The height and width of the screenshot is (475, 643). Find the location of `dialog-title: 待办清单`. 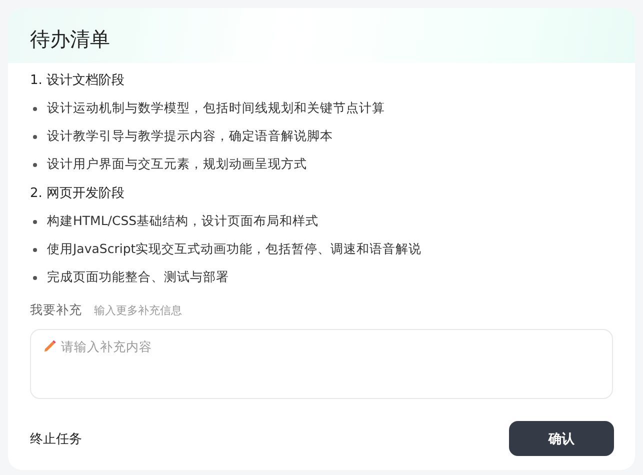

dialog-title: 待办清单 is located at coordinates (70, 39).